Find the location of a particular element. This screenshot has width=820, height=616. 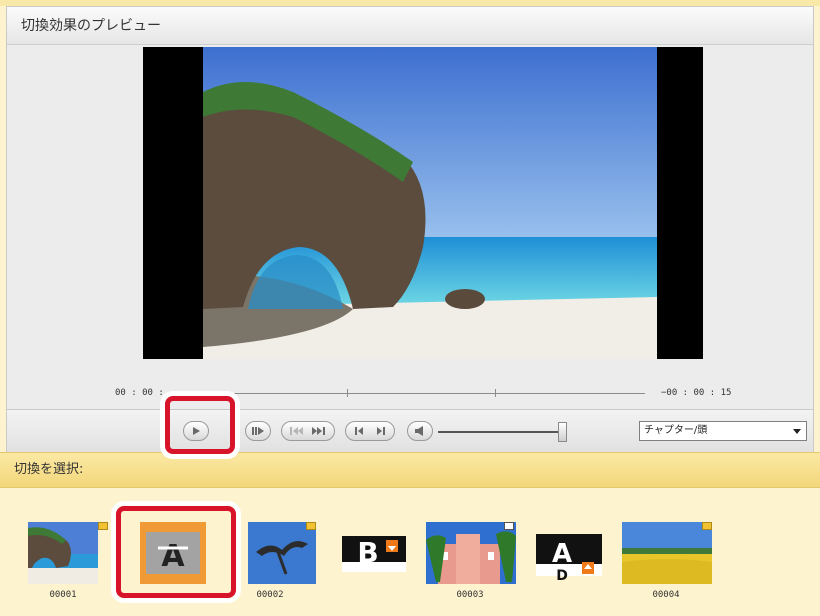

chevron-down-icon is located at coordinates (797, 431).